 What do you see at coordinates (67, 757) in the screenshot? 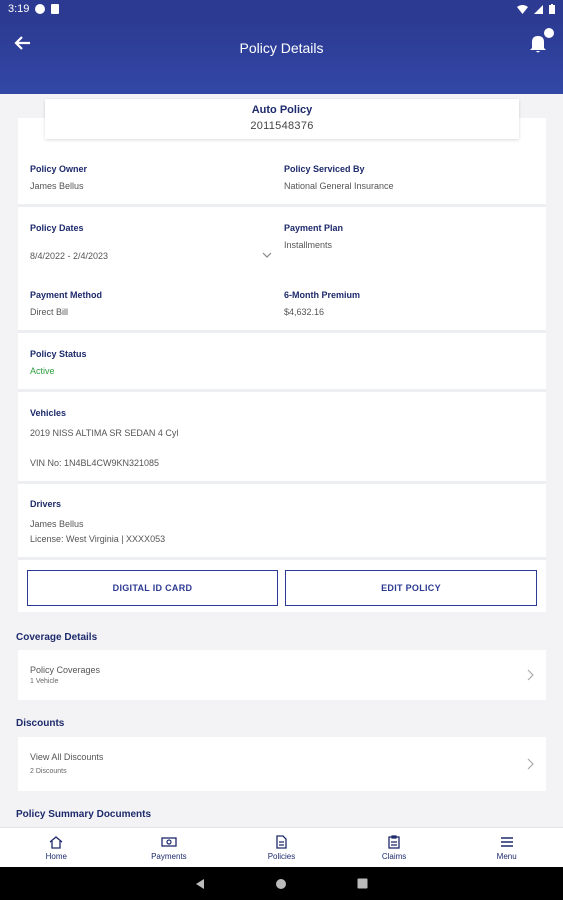
I see `discounts-title: View All Discounts` at bounding box center [67, 757].